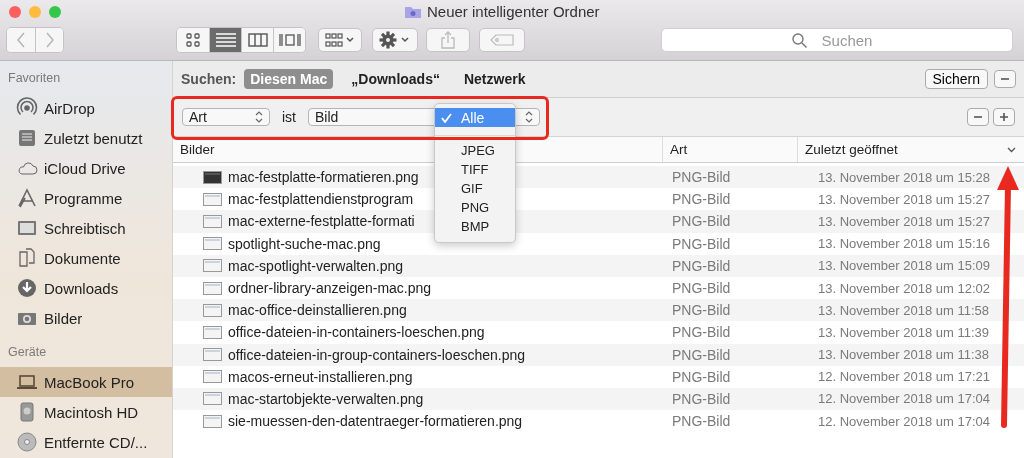 Image resolution: width=1024 pixels, height=458 pixels. Describe the element at coordinates (448, 40) in the screenshot. I see `share-icon` at that location.